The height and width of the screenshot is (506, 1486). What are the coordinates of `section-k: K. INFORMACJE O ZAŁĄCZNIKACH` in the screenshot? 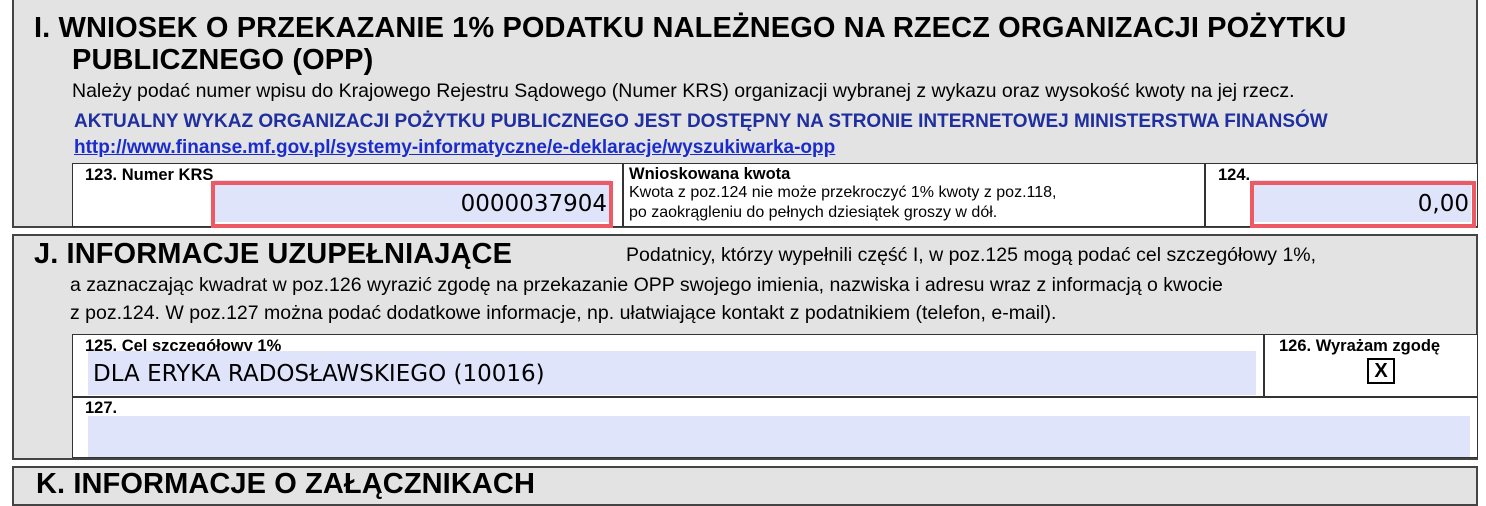 It's located at (745, 486).